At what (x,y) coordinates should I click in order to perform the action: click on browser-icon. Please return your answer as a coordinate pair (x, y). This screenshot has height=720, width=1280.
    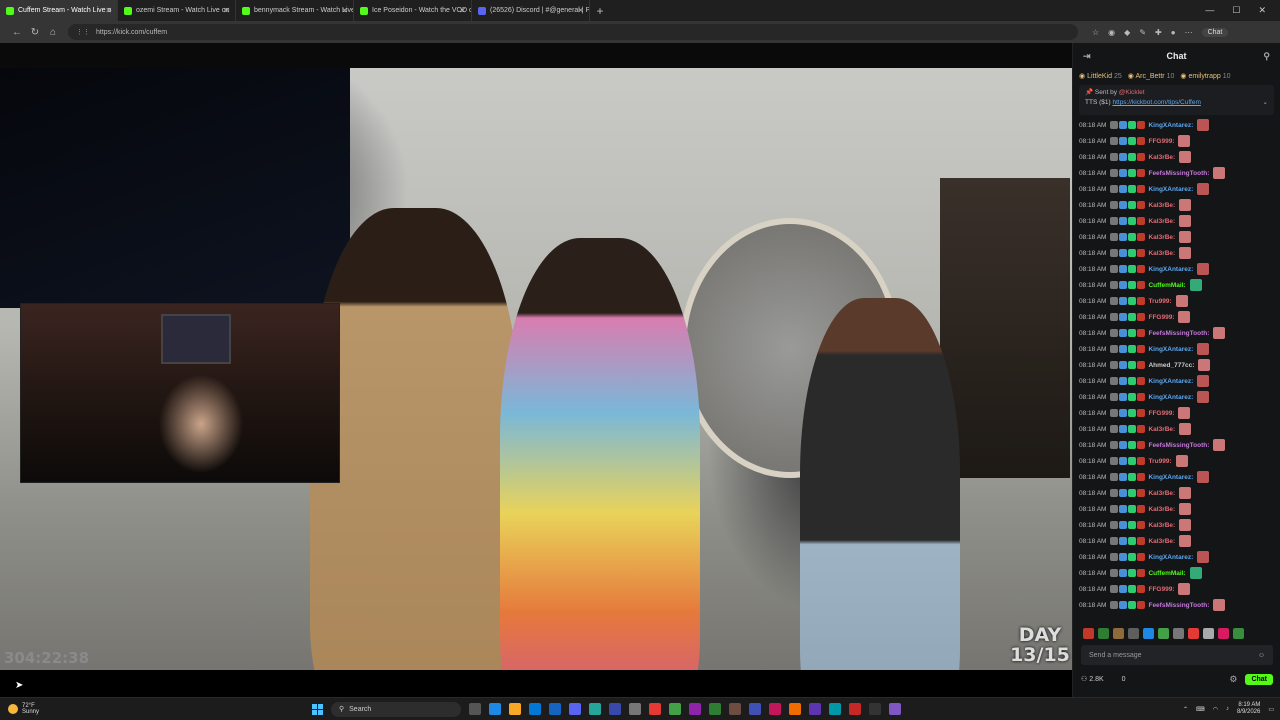
    Looking at the image, I should click on (595, 709).